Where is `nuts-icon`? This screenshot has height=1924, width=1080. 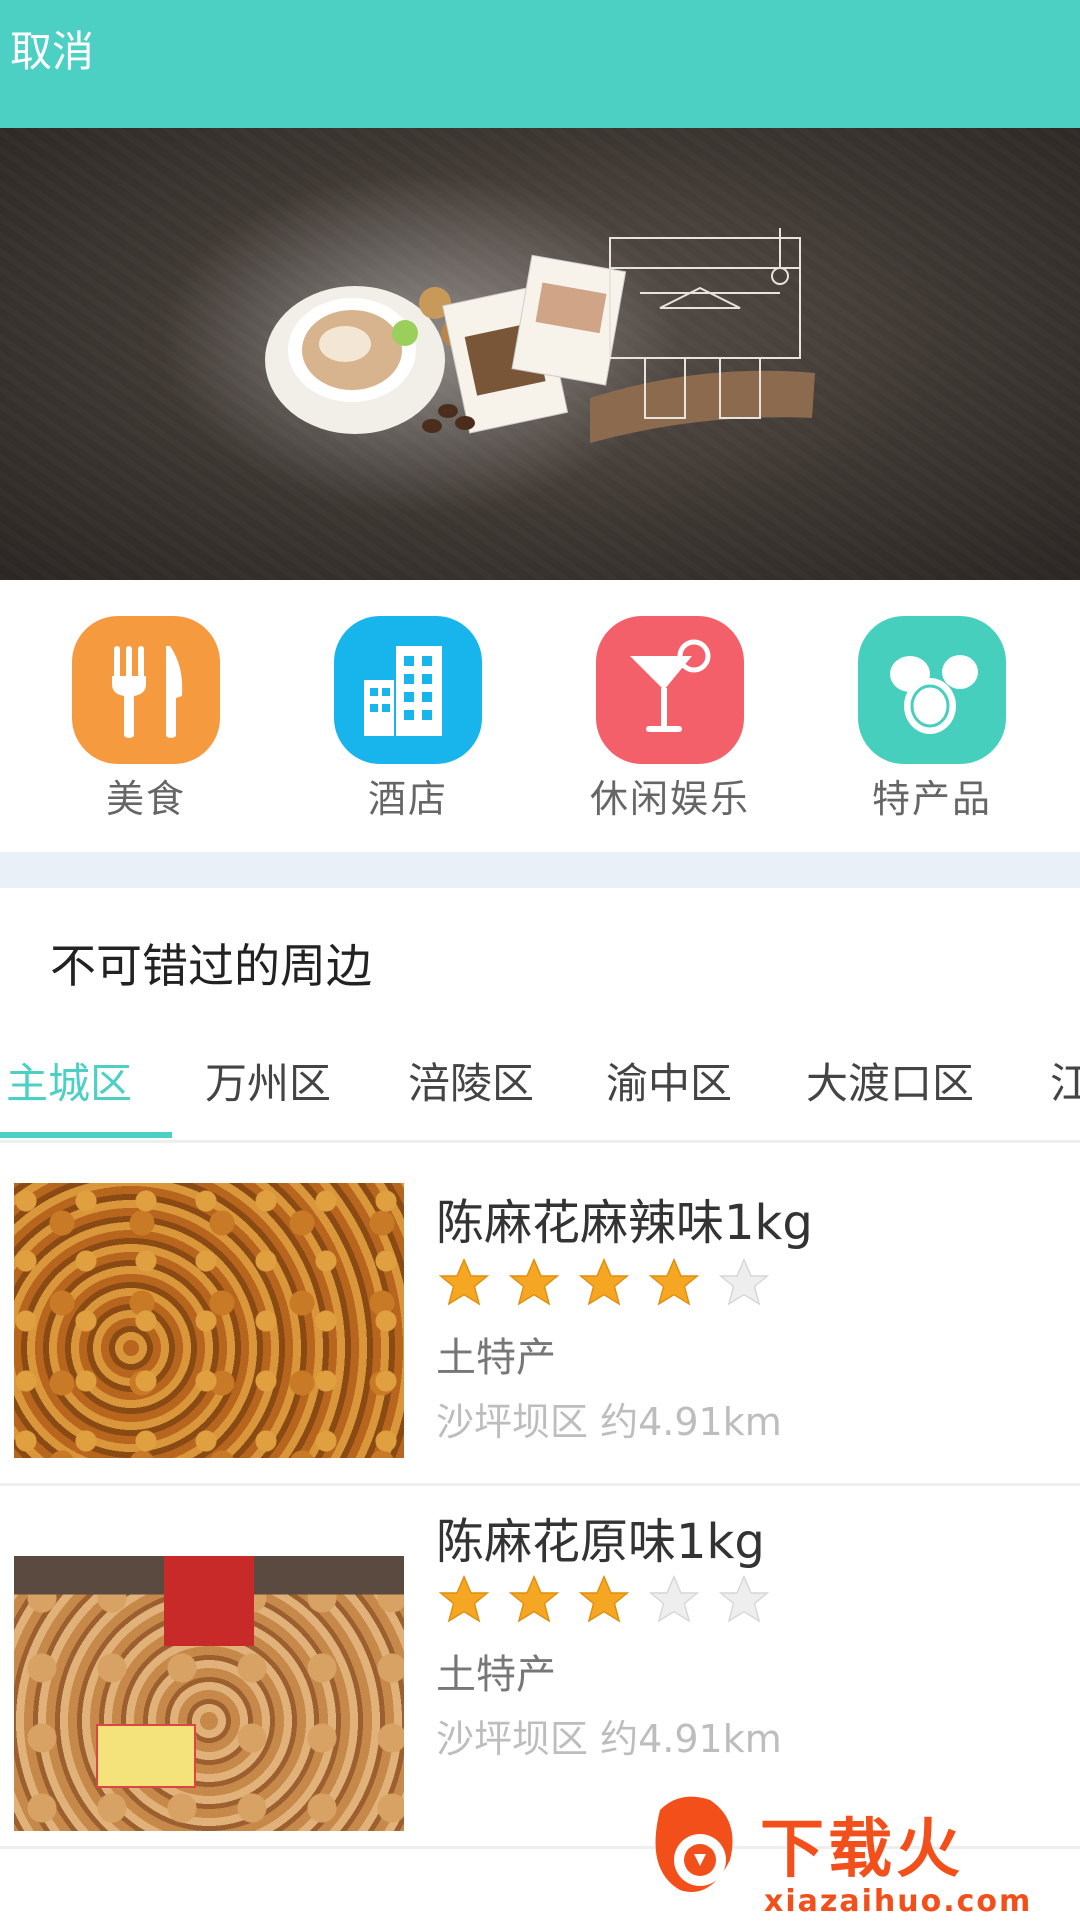 nuts-icon is located at coordinates (932, 690).